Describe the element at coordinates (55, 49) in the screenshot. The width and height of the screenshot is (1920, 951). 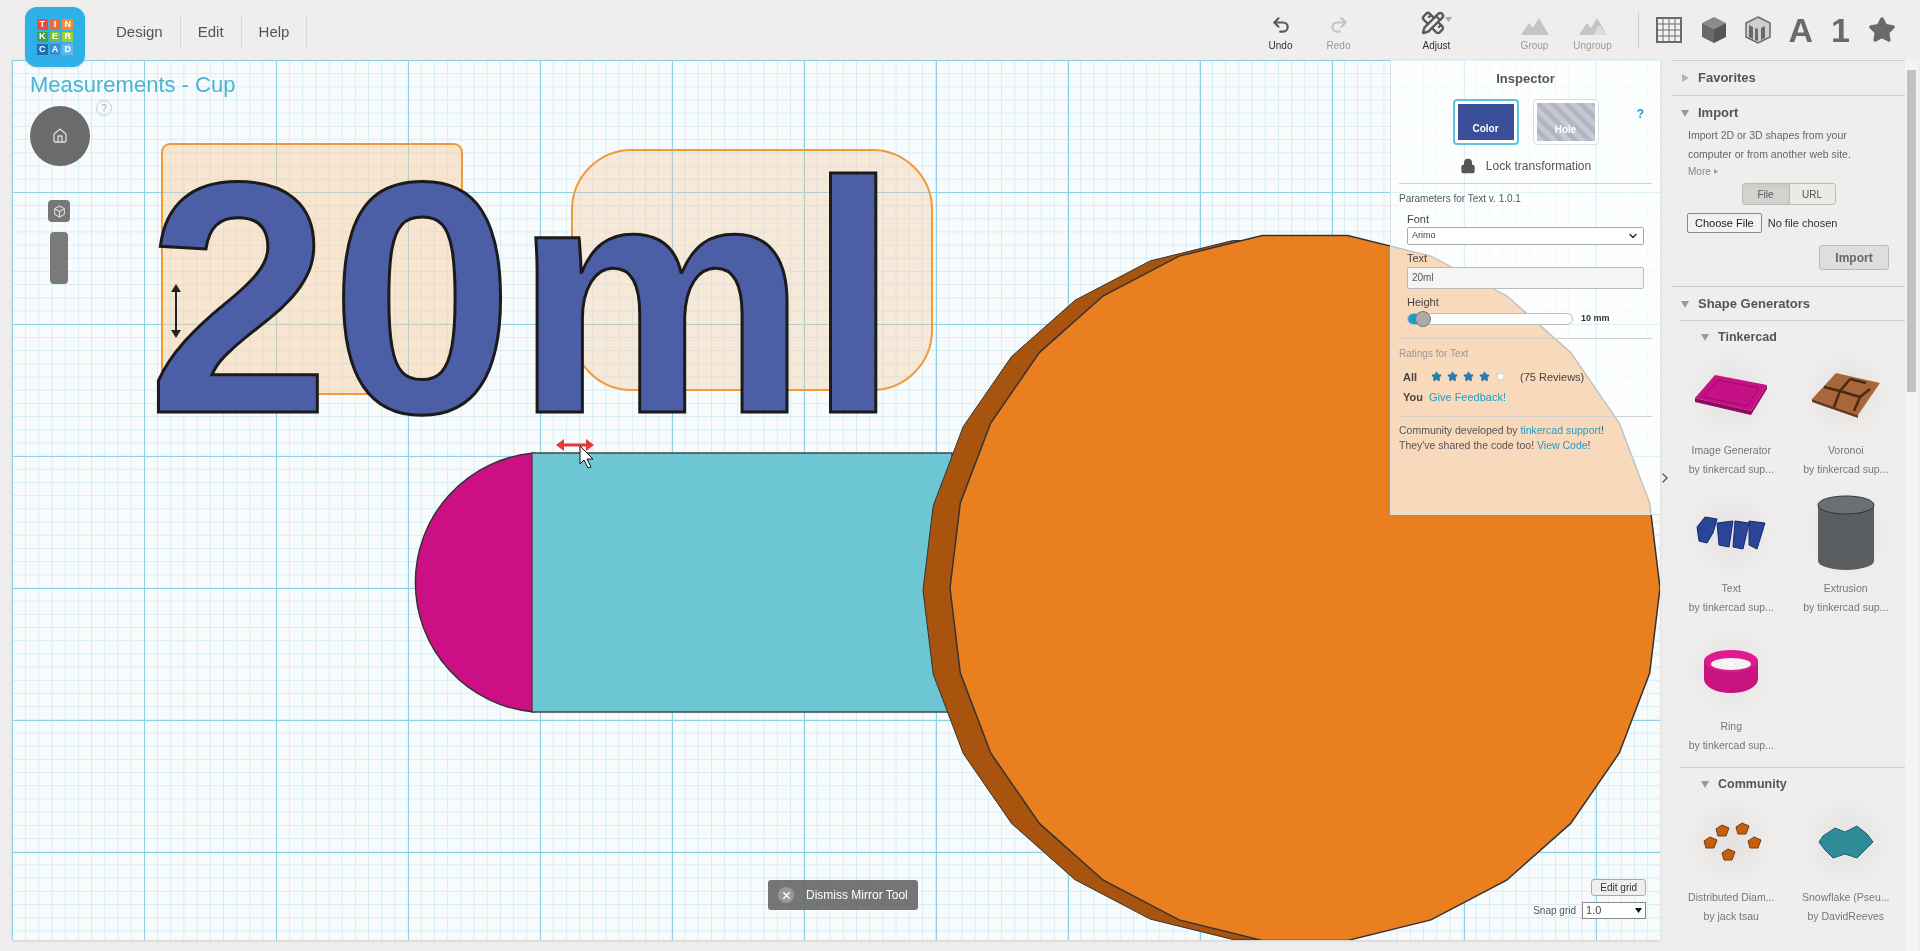
I see `logo-letter: A` at that location.